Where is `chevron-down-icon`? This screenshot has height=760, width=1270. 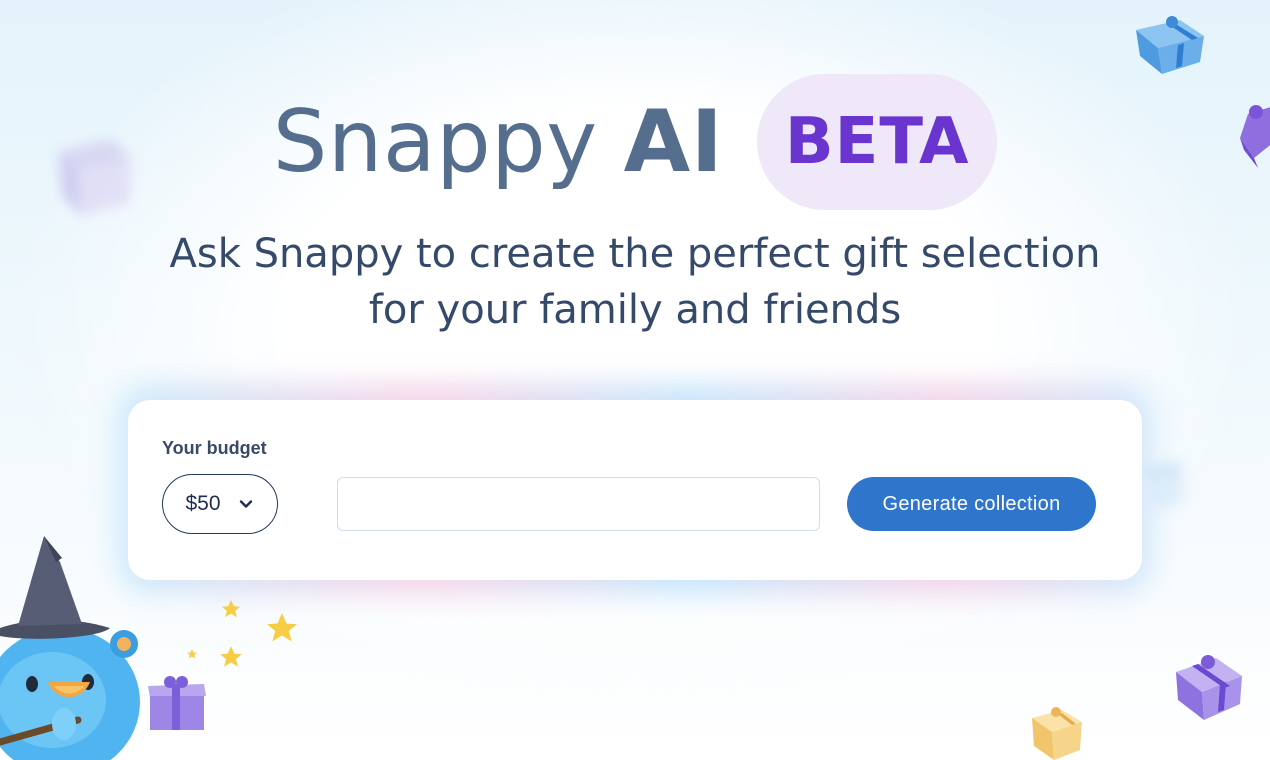
chevron-down-icon is located at coordinates (245, 504).